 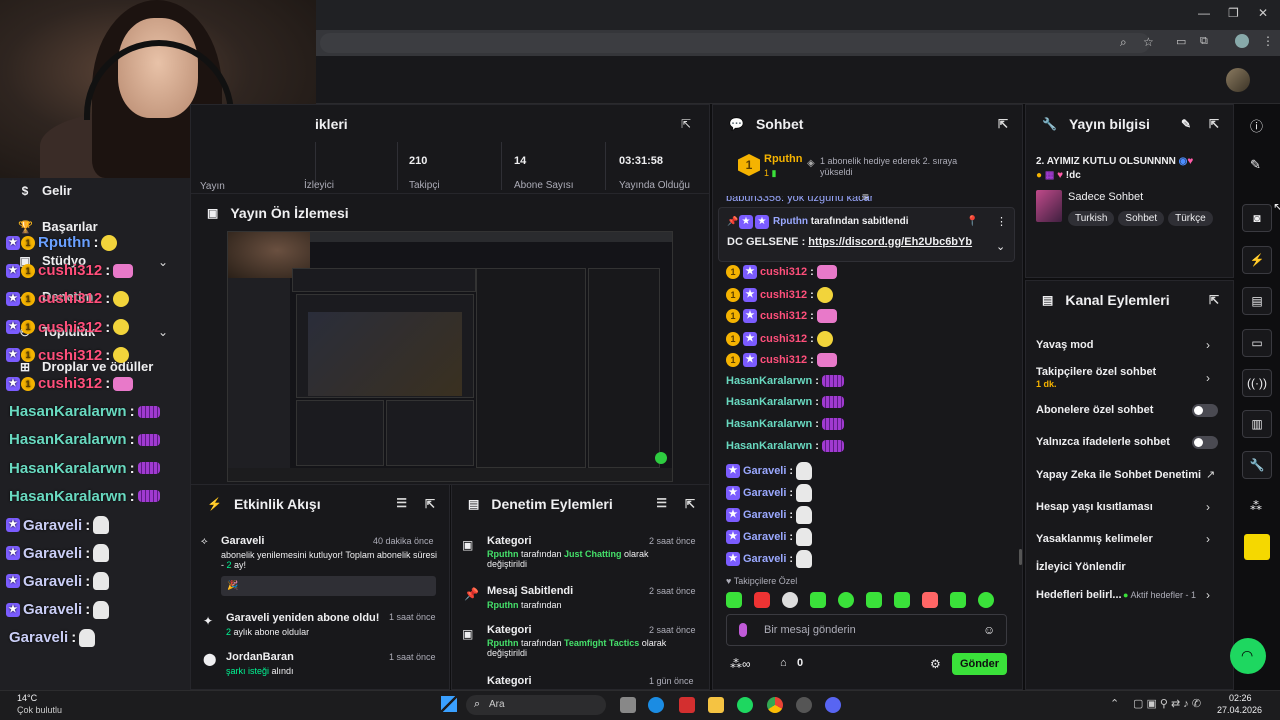 What do you see at coordinates (1091, 218) in the screenshot?
I see `tag: Turkish` at bounding box center [1091, 218].